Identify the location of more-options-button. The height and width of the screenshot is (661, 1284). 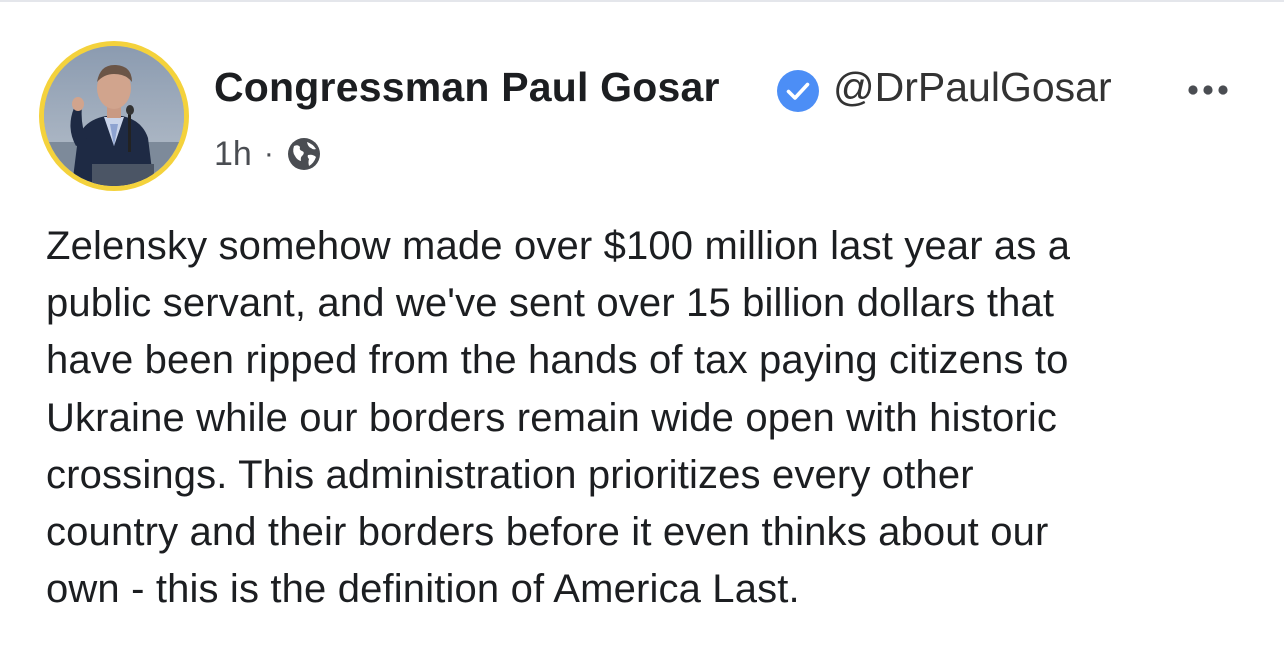
(1208, 90).